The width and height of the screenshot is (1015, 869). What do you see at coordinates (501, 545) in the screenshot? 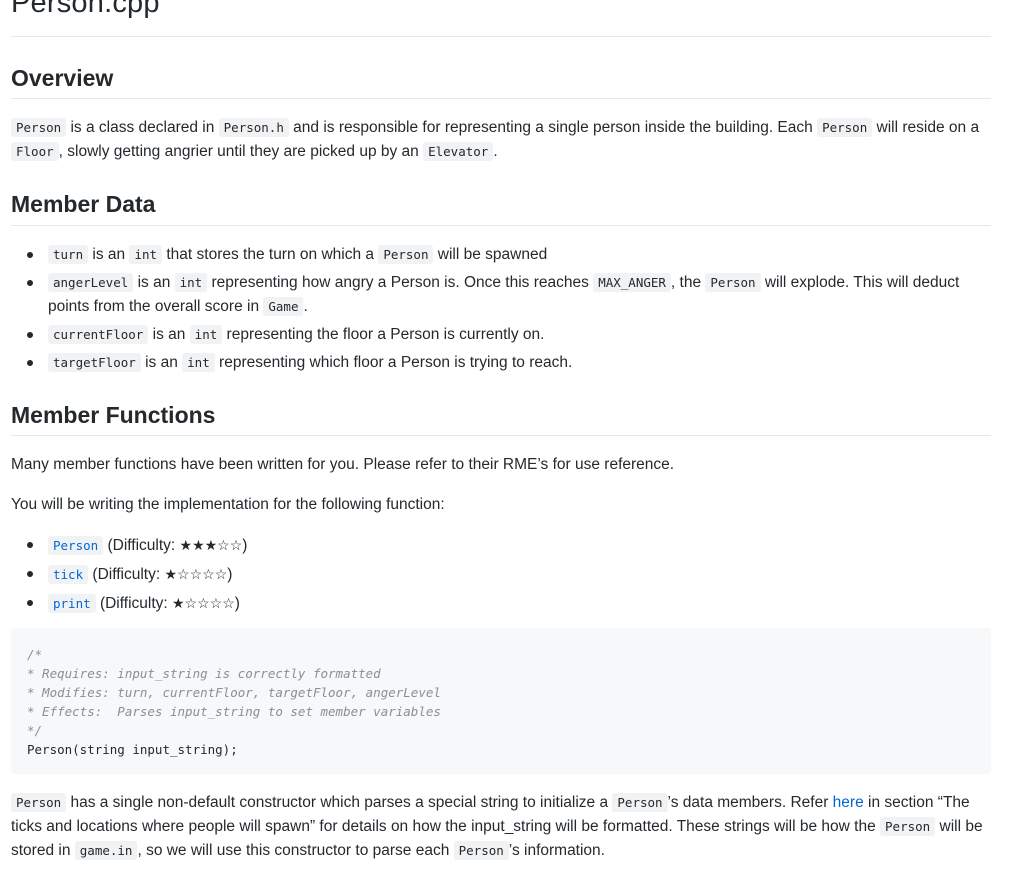
I see `list-item: Person (Difficulty: ★★★☆☆)` at bounding box center [501, 545].